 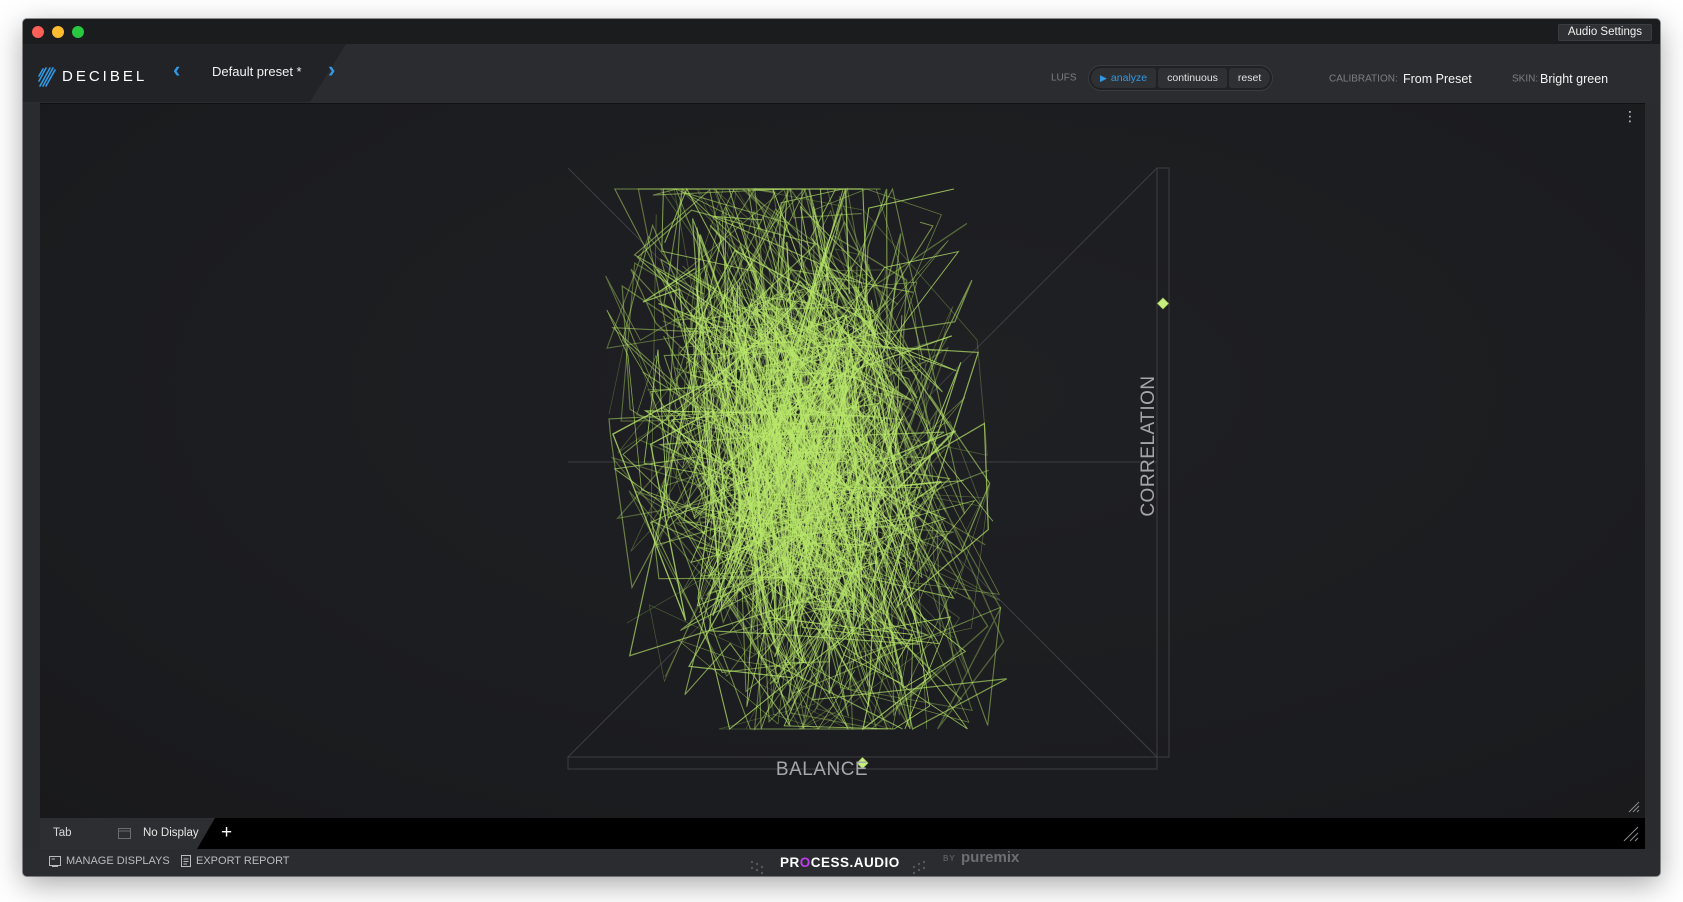 I want to click on correlation-marker, so click(x=1163, y=303).